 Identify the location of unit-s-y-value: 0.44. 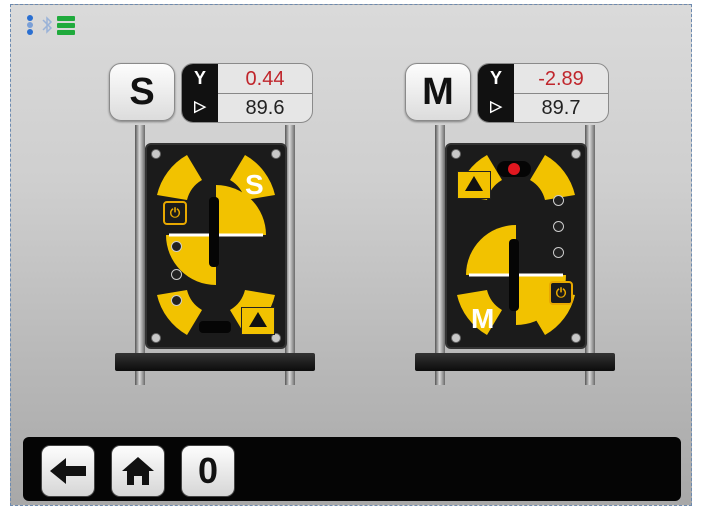
(265, 79).